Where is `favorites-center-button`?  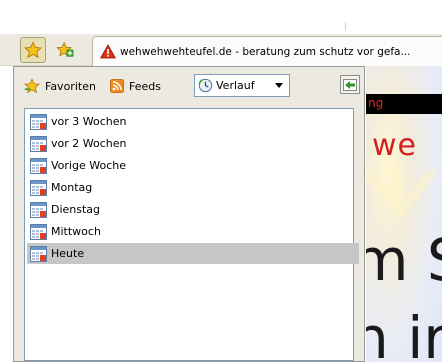
favorites-center-button is located at coordinates (33, 50).